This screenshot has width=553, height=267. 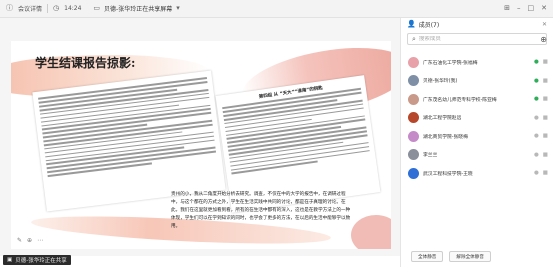 I want to click on pen-icon: ✎, so click(x=19, y=240).